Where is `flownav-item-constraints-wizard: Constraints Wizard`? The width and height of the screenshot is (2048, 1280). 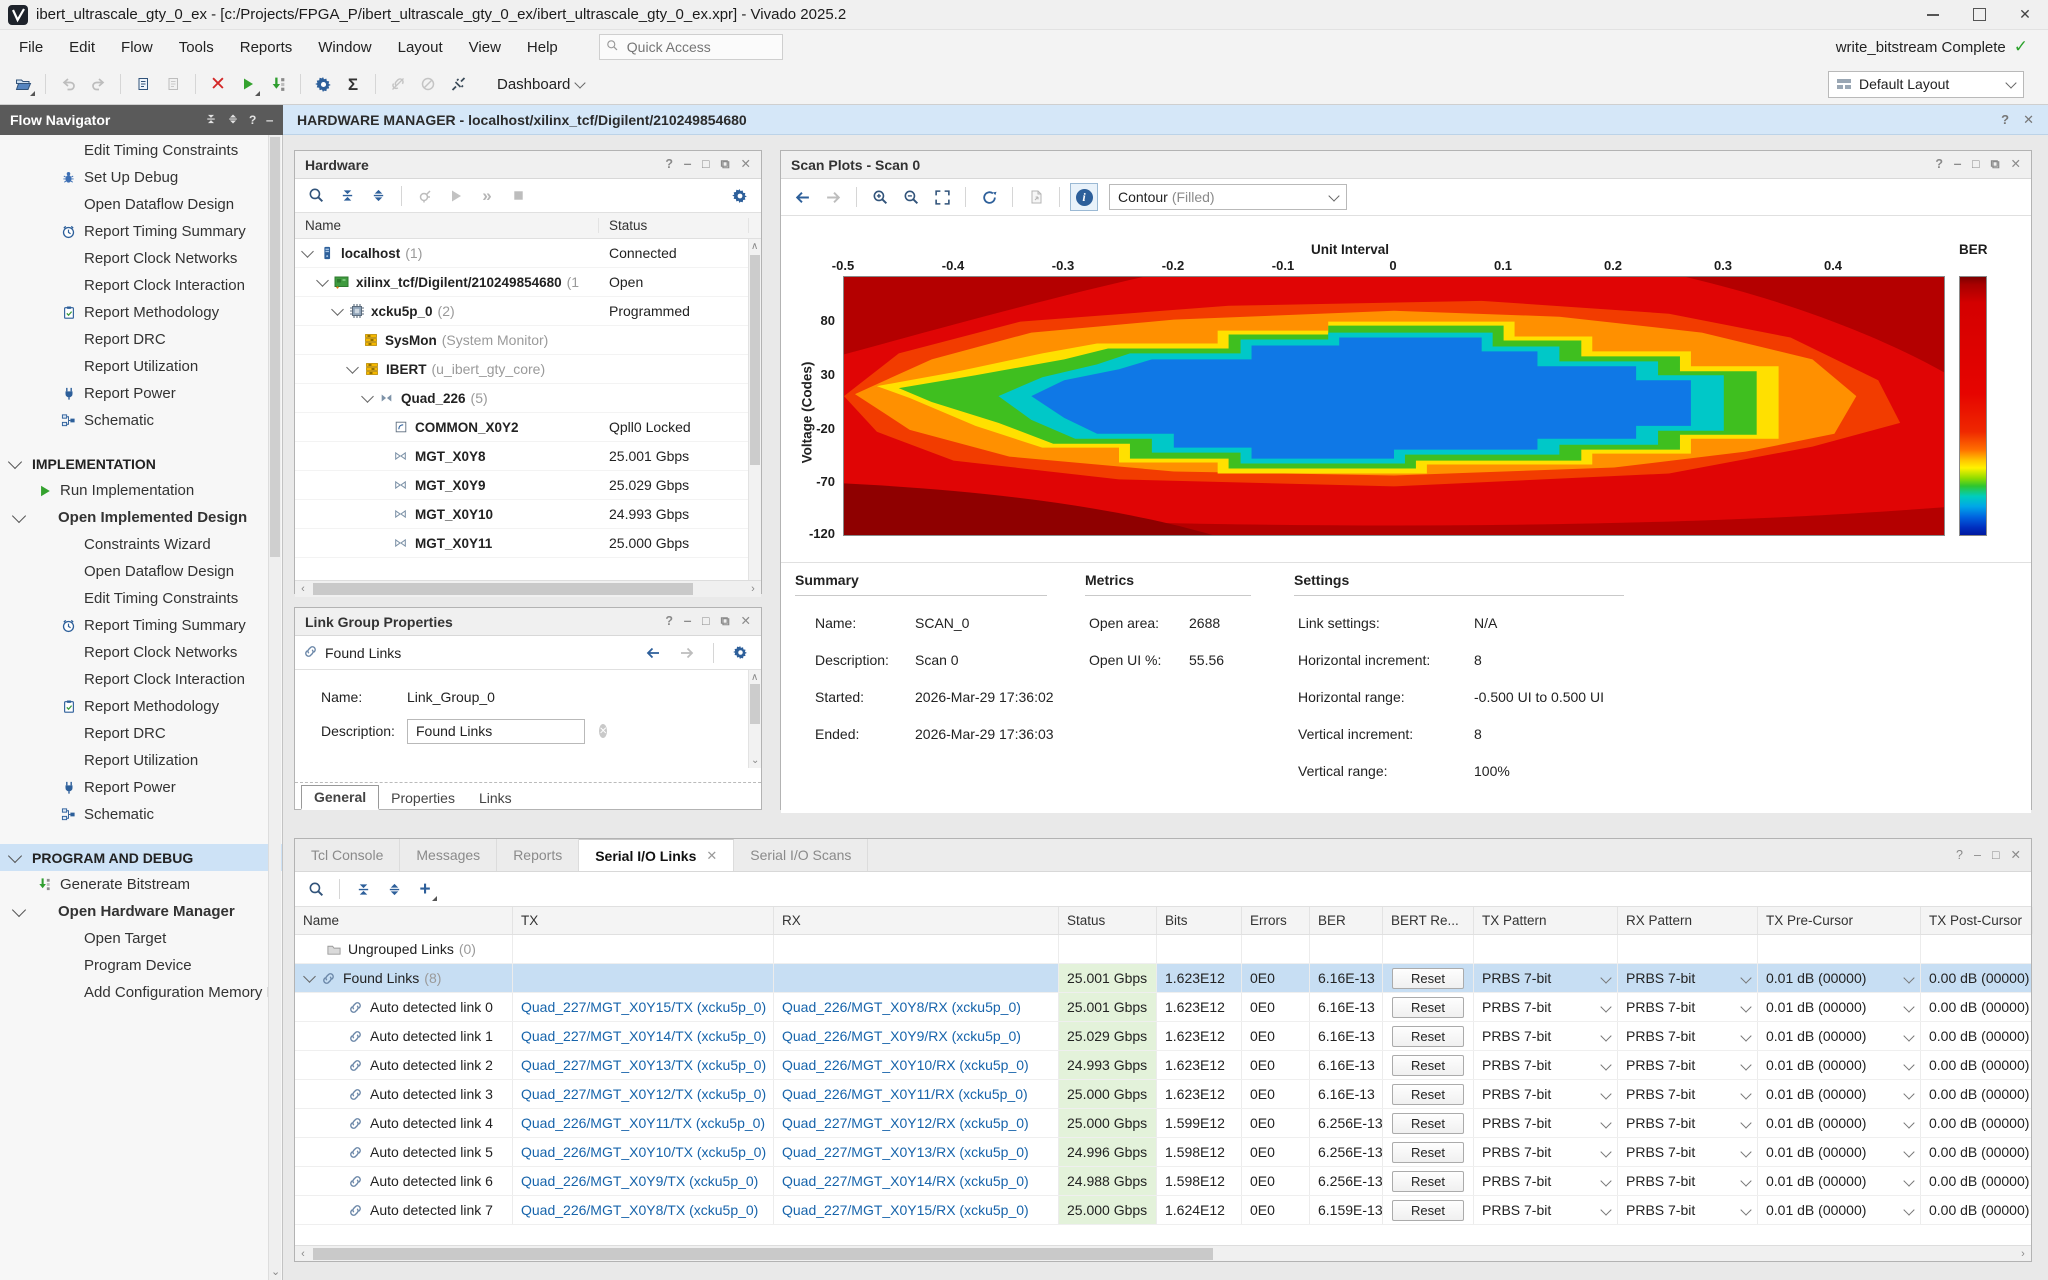
flownav-item-constraints-wizard: Constraints Wizard is located at coordinates (141, 544).